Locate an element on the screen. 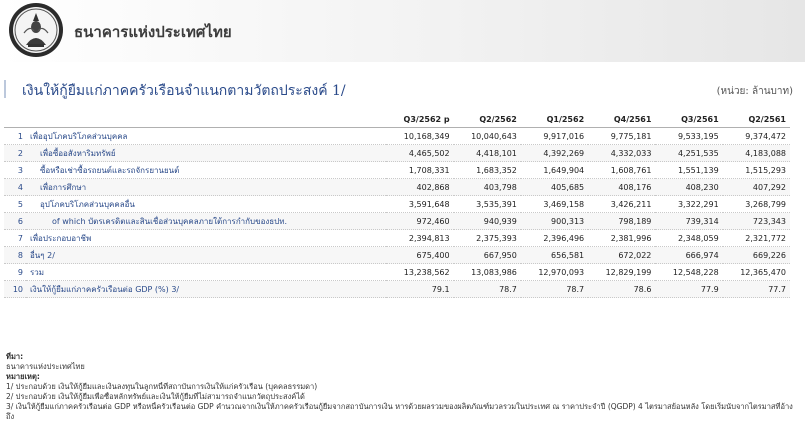 The height and width of the screenshot is (439, 805). cell-value: 4,418,101 is located at coordinates (487, 153).